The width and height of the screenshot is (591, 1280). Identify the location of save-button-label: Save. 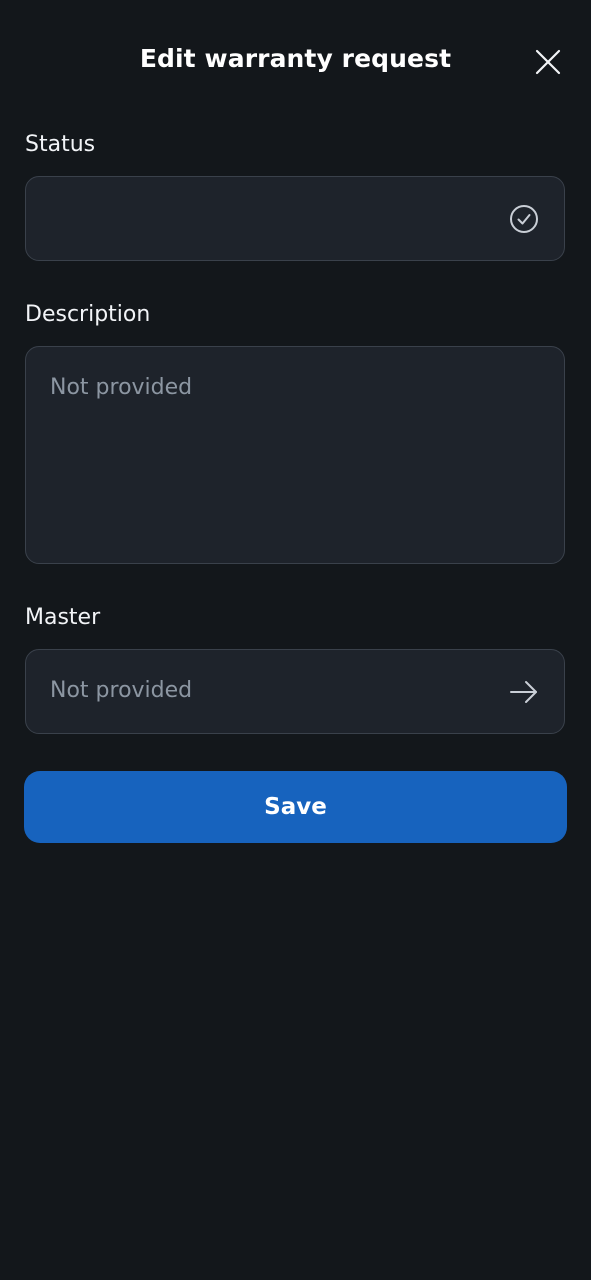
(295, 807).